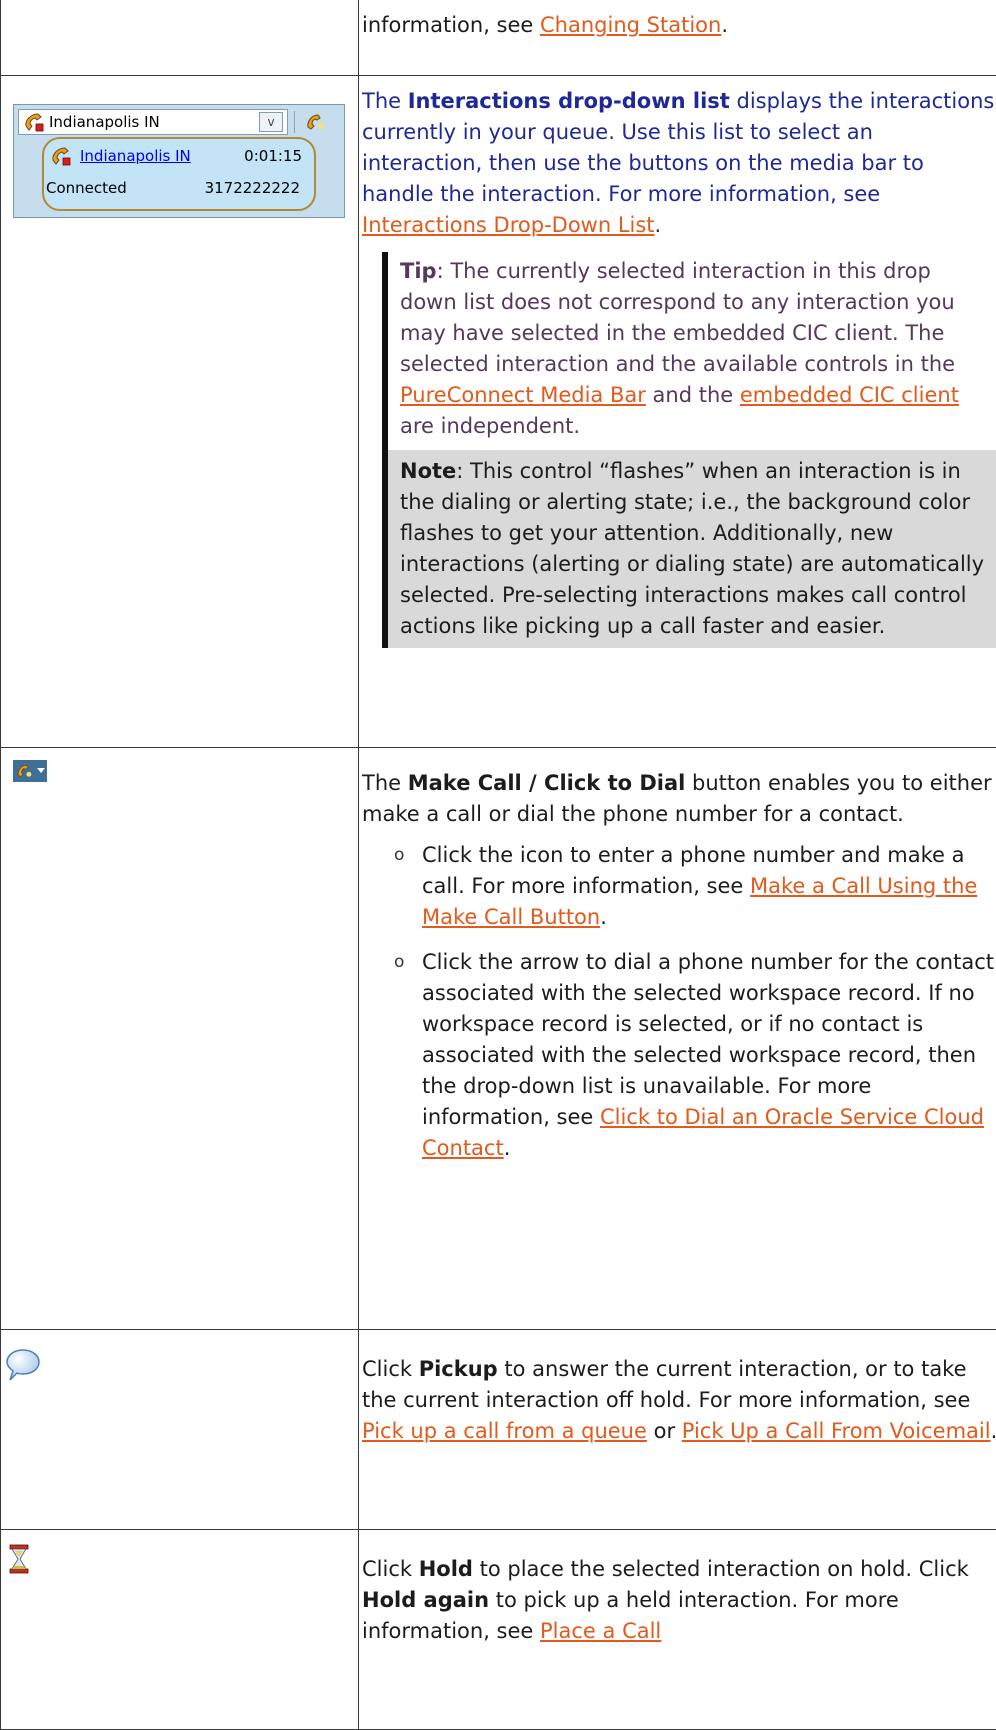  Describe the element at coordinates (523, 395) in the screenshot. I see `pureconnect-media-bar-link: PureConnect Media Bar` at that location.